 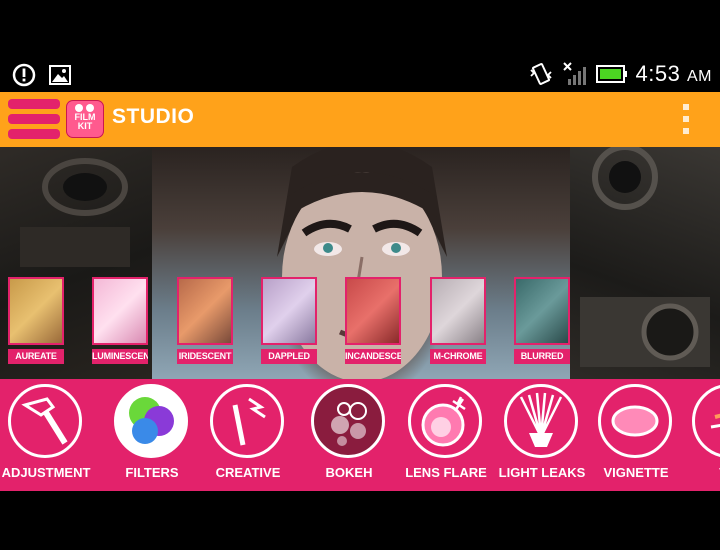 I want to click on vibrate-icon, so click(x=541, y=74).